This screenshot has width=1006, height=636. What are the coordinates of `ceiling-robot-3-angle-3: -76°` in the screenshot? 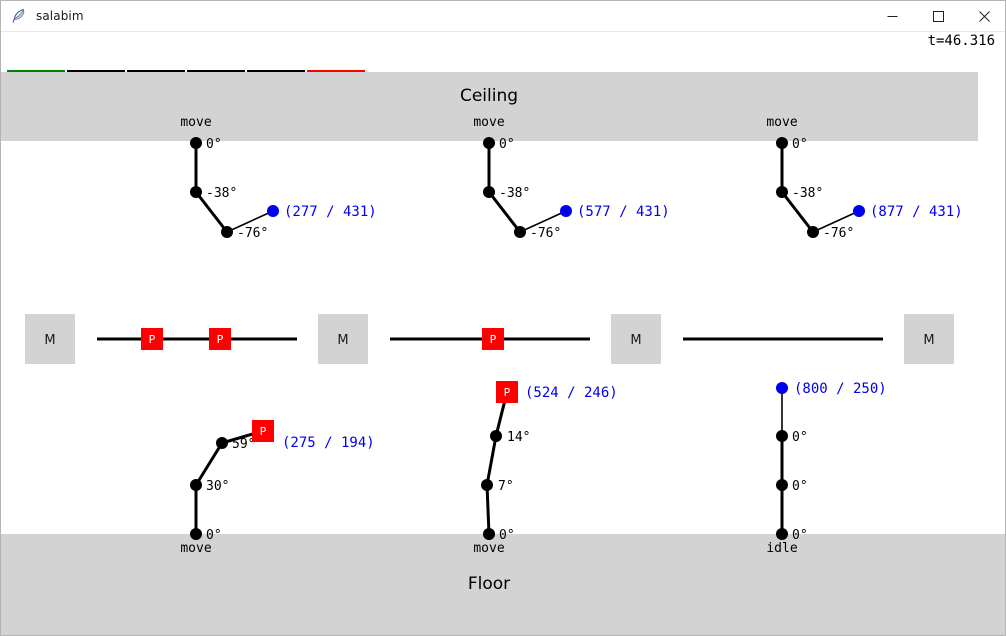 It's located at (838, 233).